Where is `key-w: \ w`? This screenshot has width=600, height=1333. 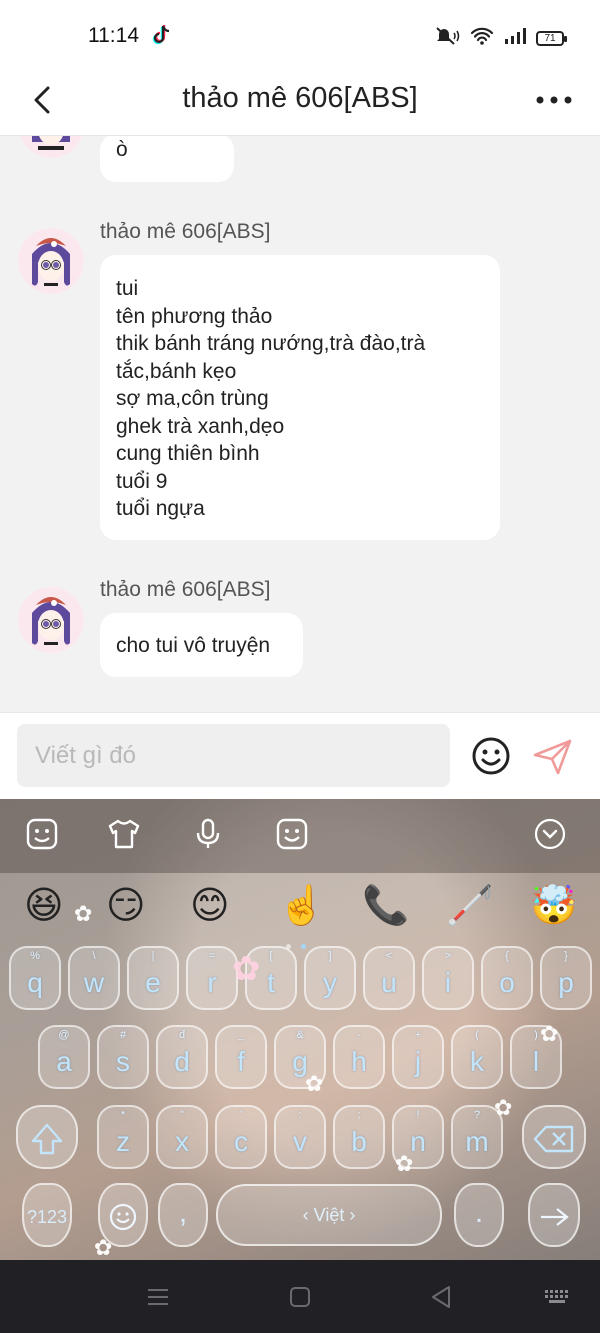
key-w: \ w is located at coordinates (94, 978).